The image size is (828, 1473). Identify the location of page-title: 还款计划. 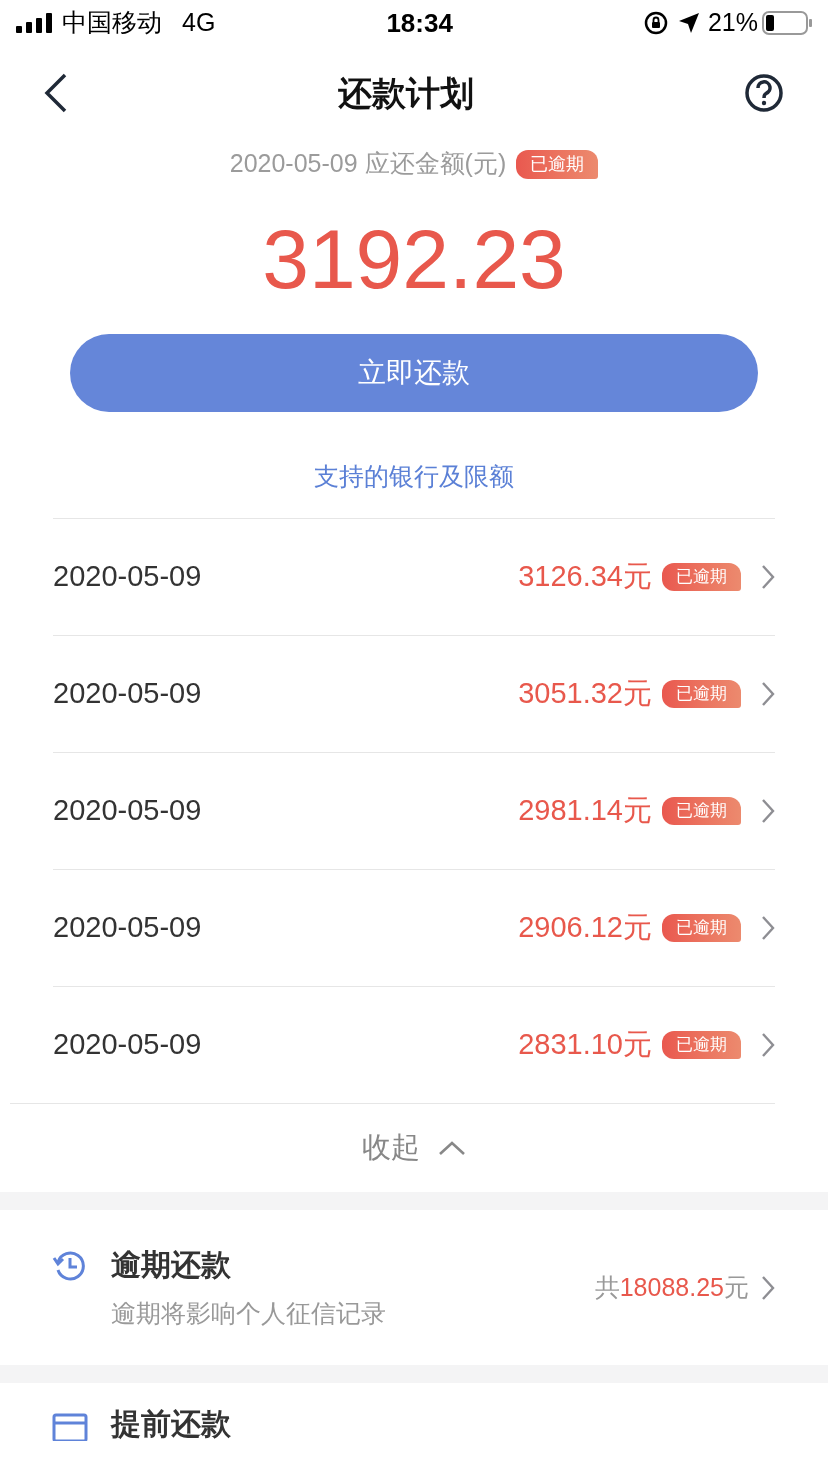
(406, 93).